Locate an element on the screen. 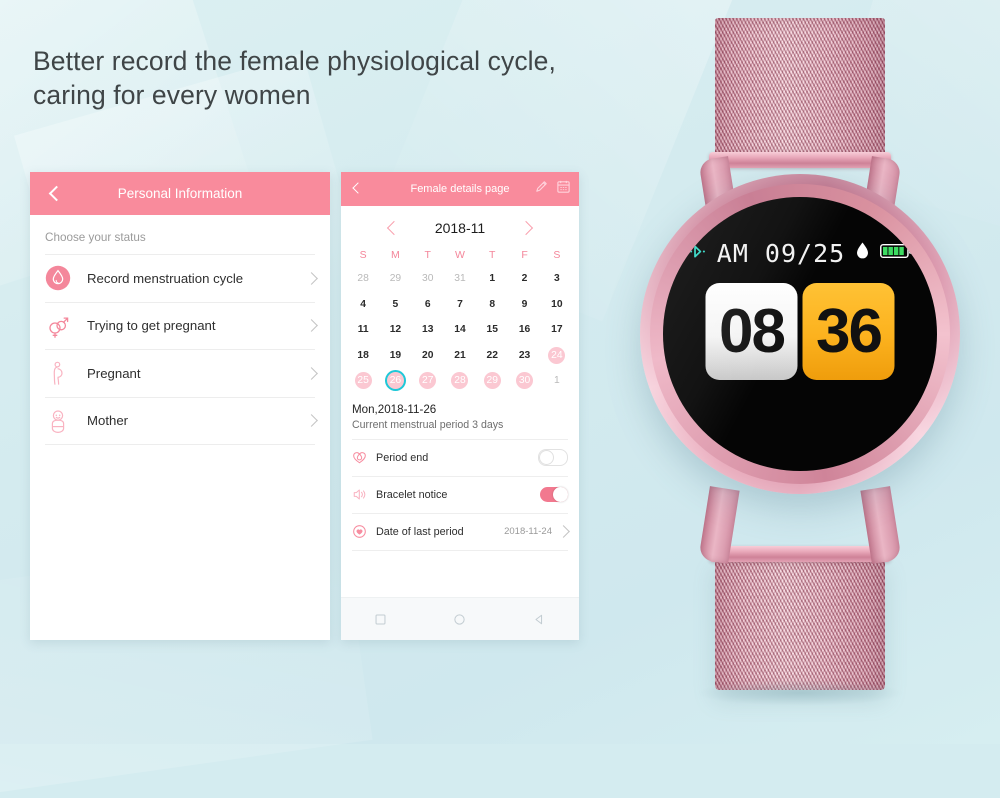 This screenshot has width=1000, height=798. calendar-day-cell: 5 is located at coordinates (395, 305).